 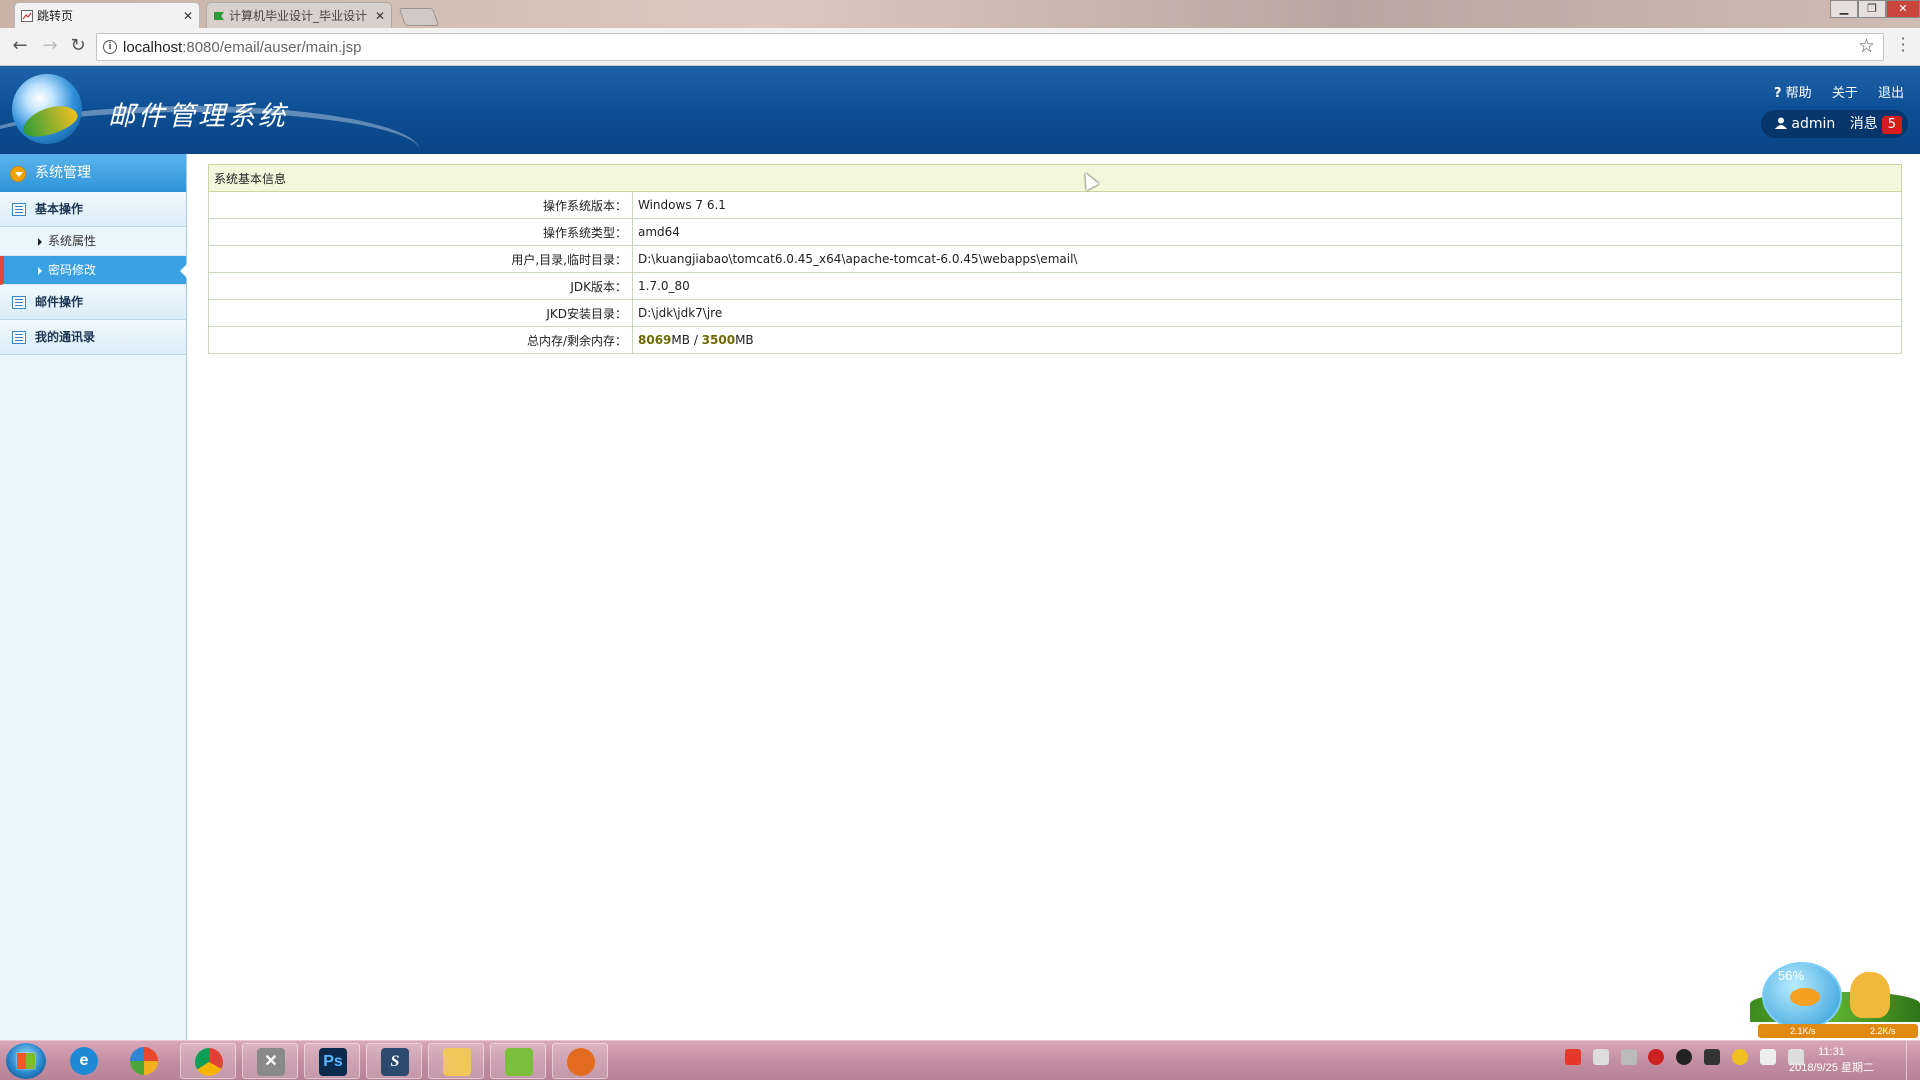 What do you see at coordinates (1831, 91) in the screenshot?
I see `top-links: ? 帮助 关于 退出` at bounding box center [1831, 91].